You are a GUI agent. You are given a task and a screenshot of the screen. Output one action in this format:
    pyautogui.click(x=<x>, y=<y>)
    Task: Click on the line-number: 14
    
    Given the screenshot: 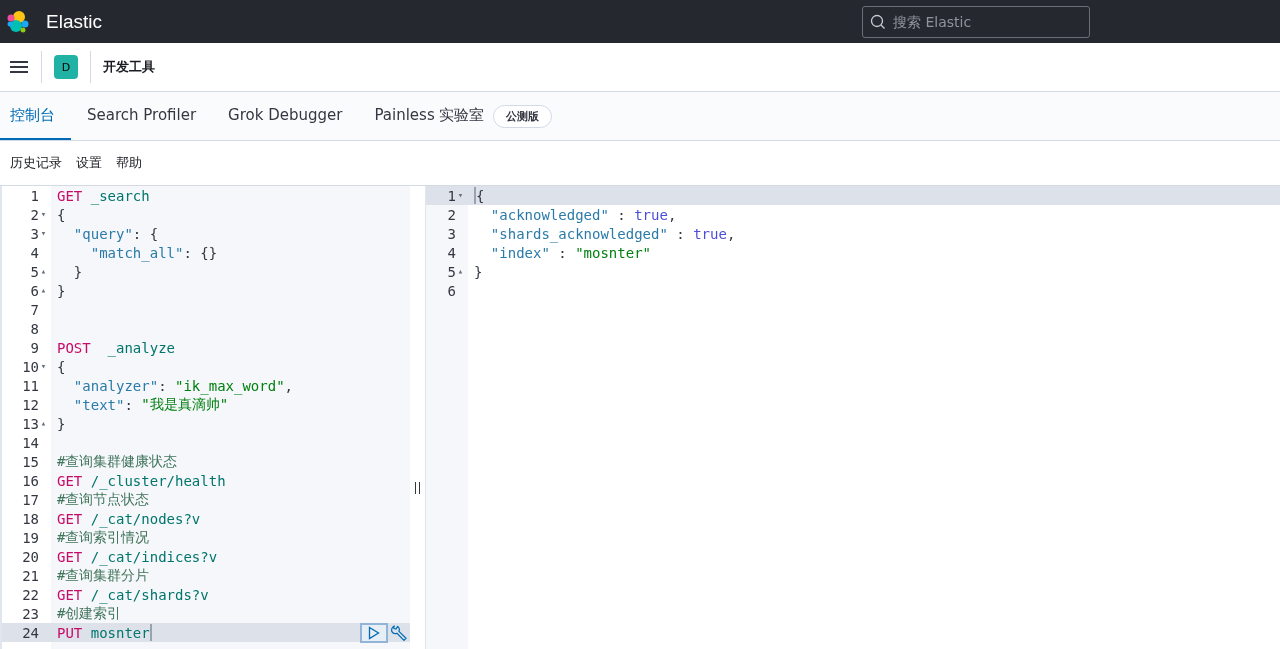 What is the action you would take?
    pyautogui.click(x=30, y=442)
    